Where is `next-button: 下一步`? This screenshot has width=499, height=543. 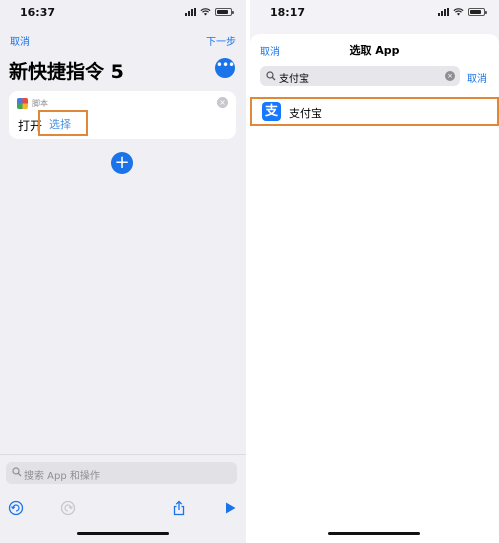
next-button: 下一步 is located at coordinates (221, 40).